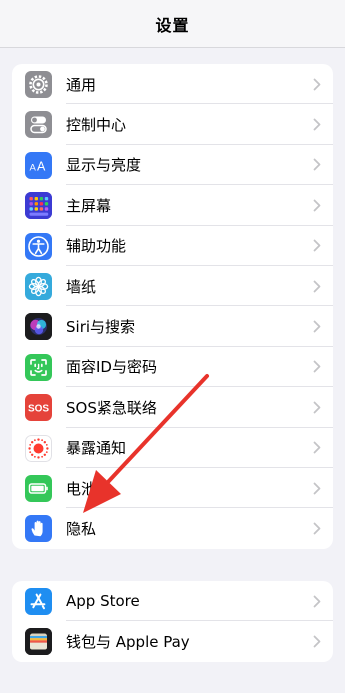  Describe the element at coordinates (38, 327) in the screenshot. I see `siri-orb-icon` at that location.